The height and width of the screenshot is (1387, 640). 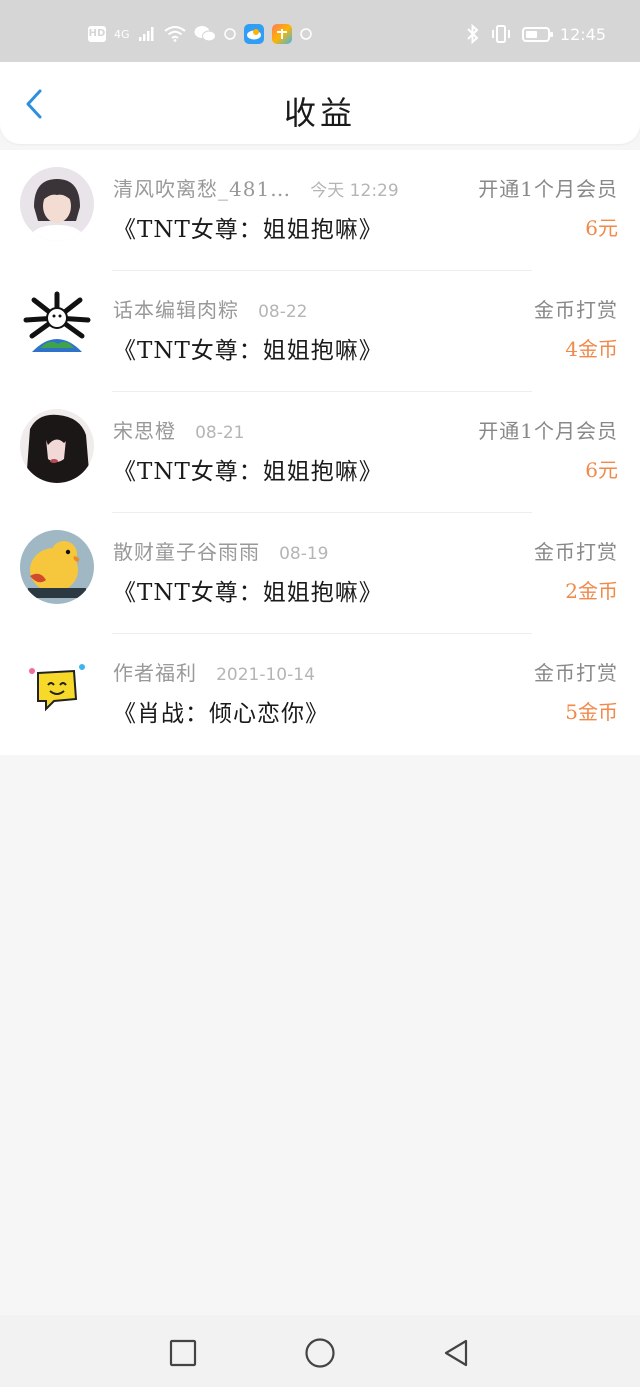 I want to click on record-time: 08-19, so click(x=304, y=554).